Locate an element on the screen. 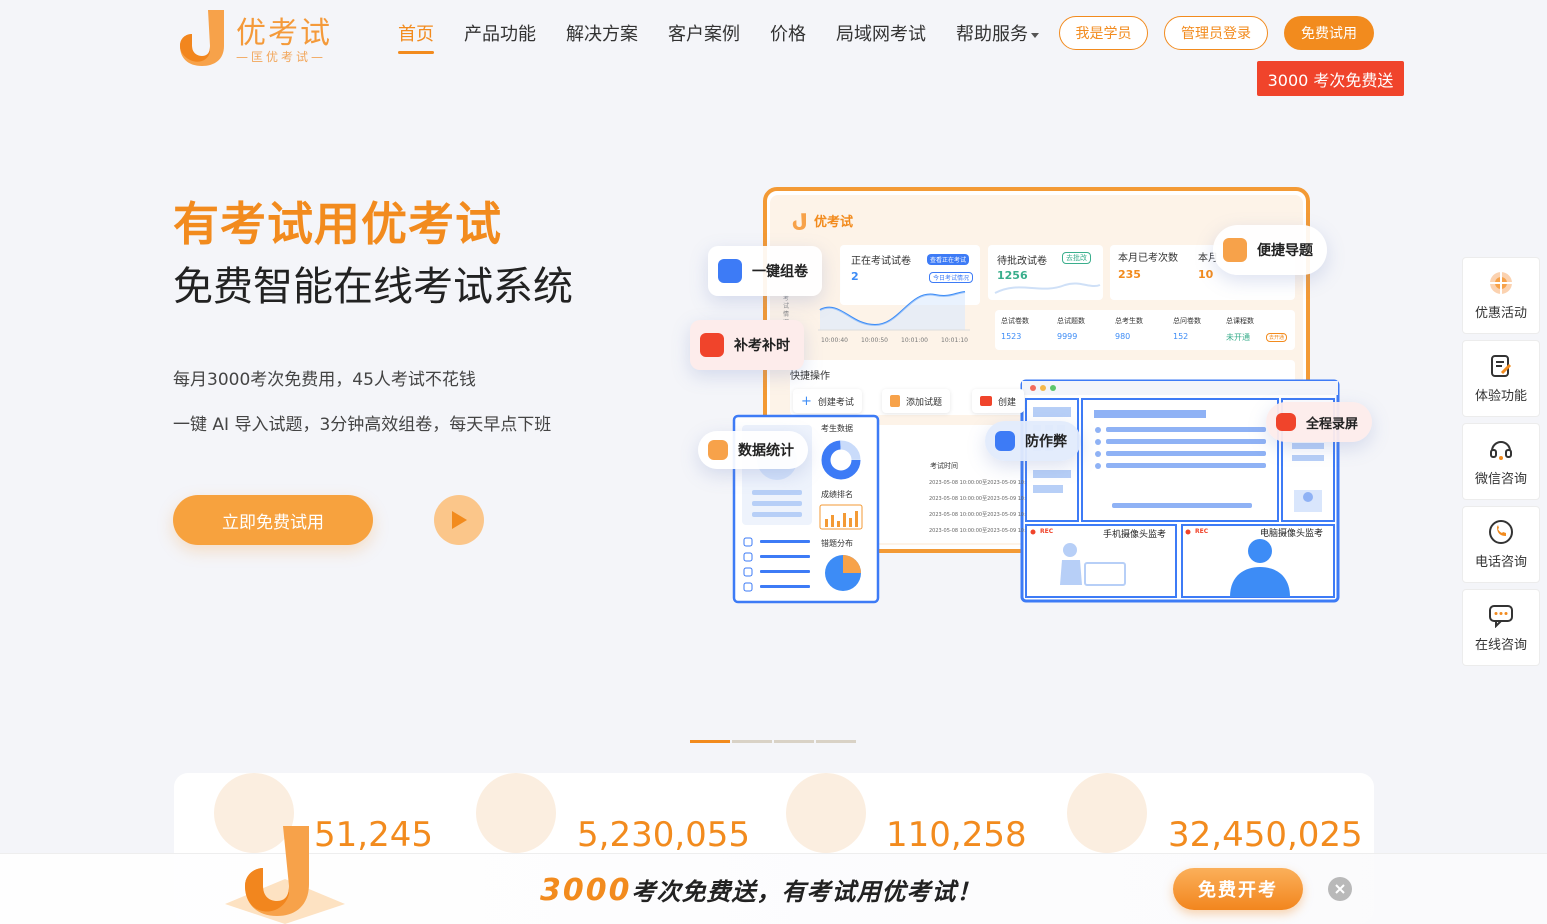  logo-subtitle: —匡优考试— is located at coordinates (281, 57).